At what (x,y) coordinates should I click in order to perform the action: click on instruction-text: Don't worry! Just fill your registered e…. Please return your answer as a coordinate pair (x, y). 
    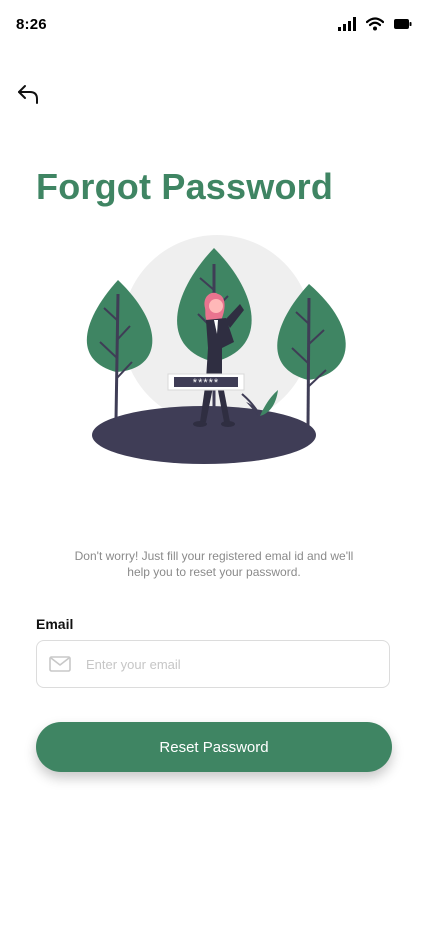
    Looking at the image, I should click on (214, 564).